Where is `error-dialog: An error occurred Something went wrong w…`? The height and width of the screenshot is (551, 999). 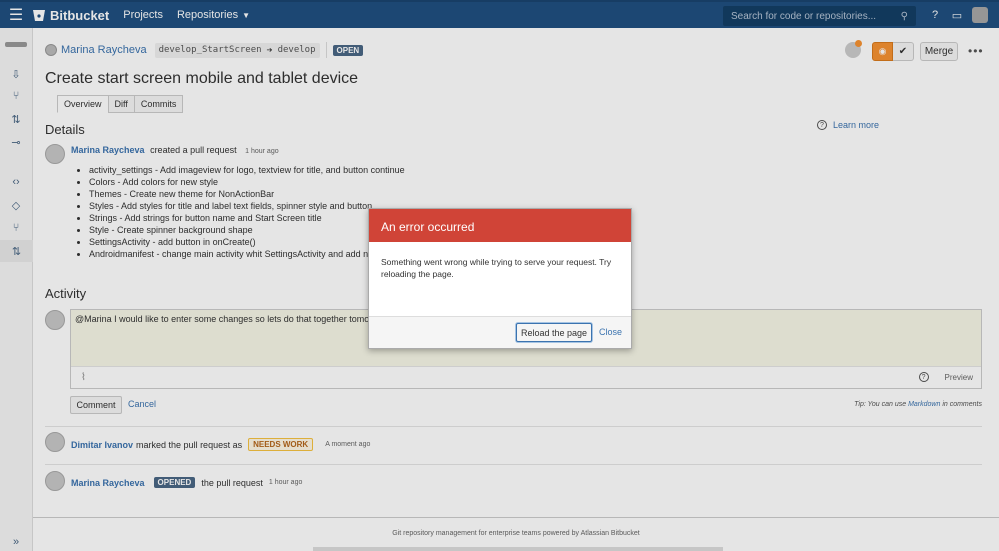
error-dialog: An error occurred Something went wrong w… is located at coordinates (500, 278).